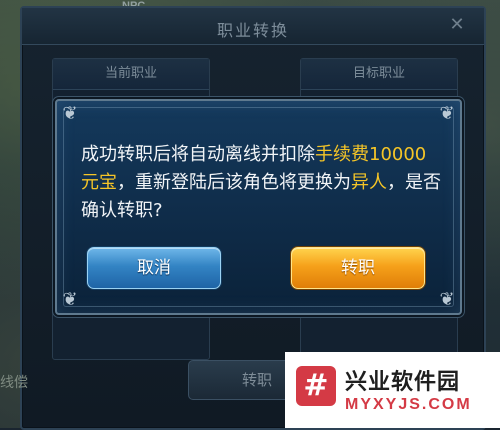  I want to click on confirm-transfer-button: 转职, so click(358, 268).